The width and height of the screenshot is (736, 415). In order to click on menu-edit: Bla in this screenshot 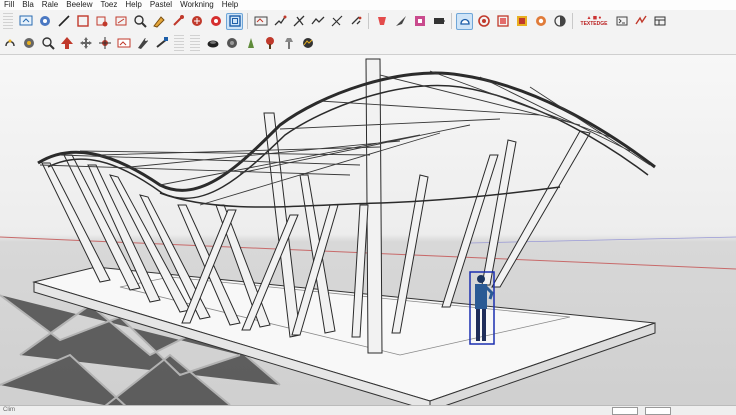, I will do `click(28, 5)`.